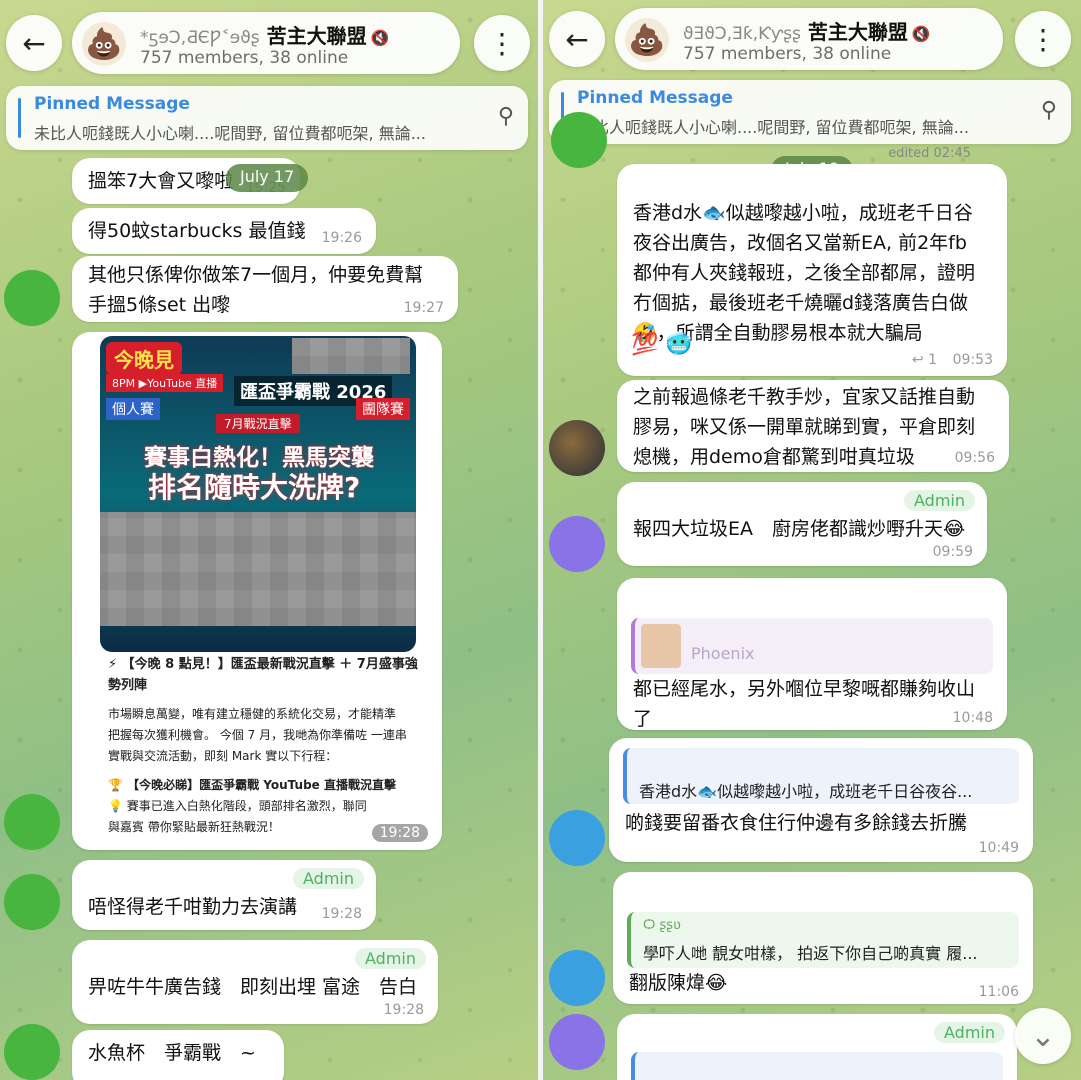 The height and width of the screenshot is (1080, 1081). What do you see at coordinates (998, 848) in the screenshot?
I see `message-time: 10:49` at bounding box center [998, 848].